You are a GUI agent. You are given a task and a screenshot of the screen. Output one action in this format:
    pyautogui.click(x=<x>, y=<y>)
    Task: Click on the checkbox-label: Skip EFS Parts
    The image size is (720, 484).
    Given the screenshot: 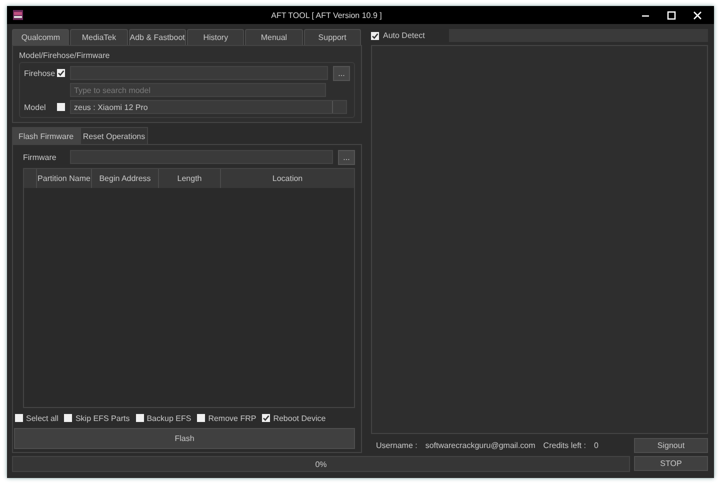 What is the action you would take?
    pyautogui.click(x=102, y=418)
    